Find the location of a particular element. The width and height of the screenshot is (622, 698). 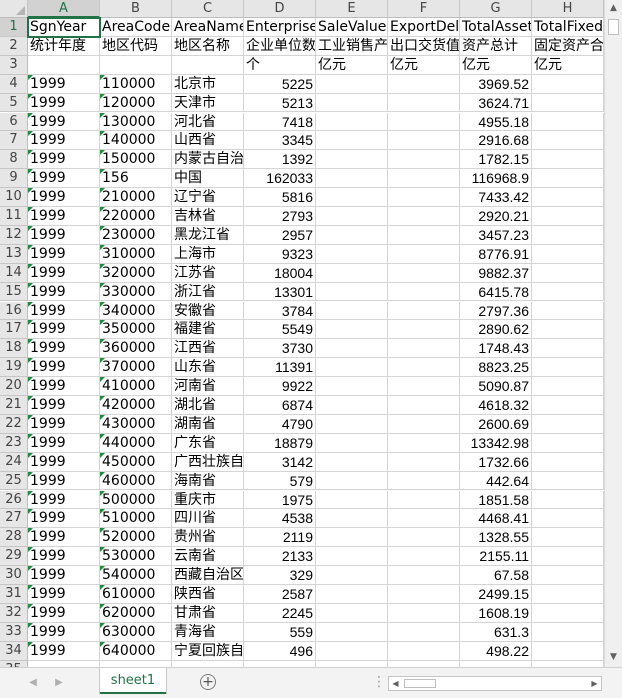

grid-cell: 620000 is located at coordinates (136, 613).